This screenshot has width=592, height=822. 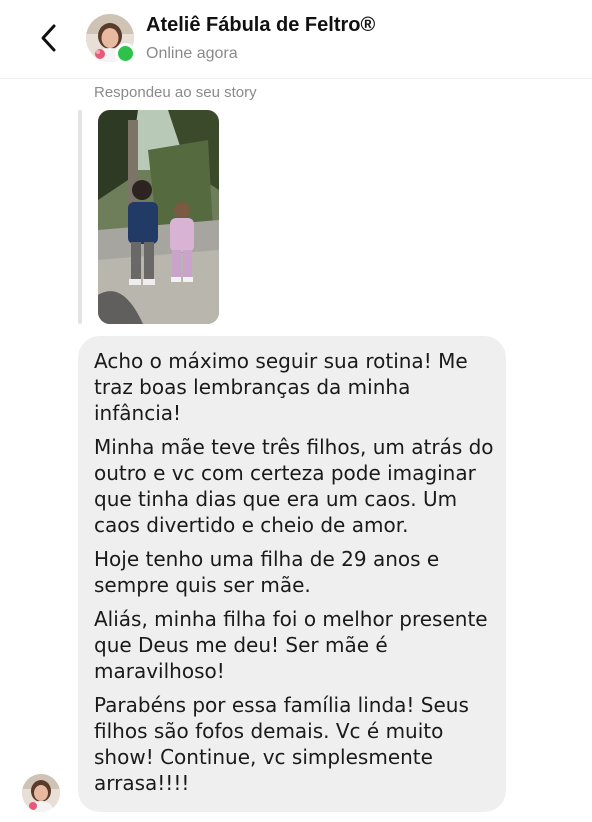 What do you see at coordinates (80, 217) in the screenshot?
I see `story-reply-bar` at bounding box center [80, 217].